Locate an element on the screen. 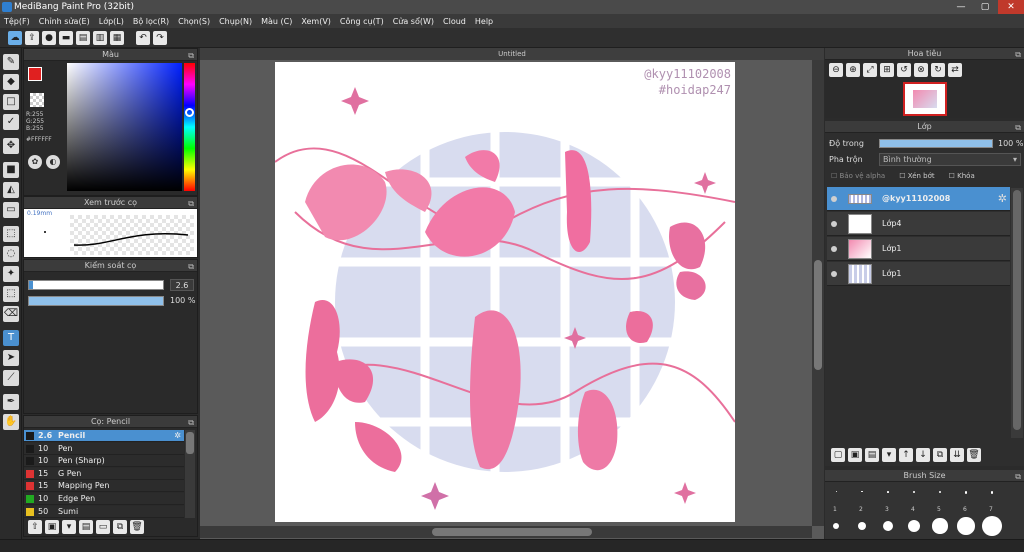 The image size is (1024, 552). brush-size-value: 2.6 is located at coordinates (182, 285).